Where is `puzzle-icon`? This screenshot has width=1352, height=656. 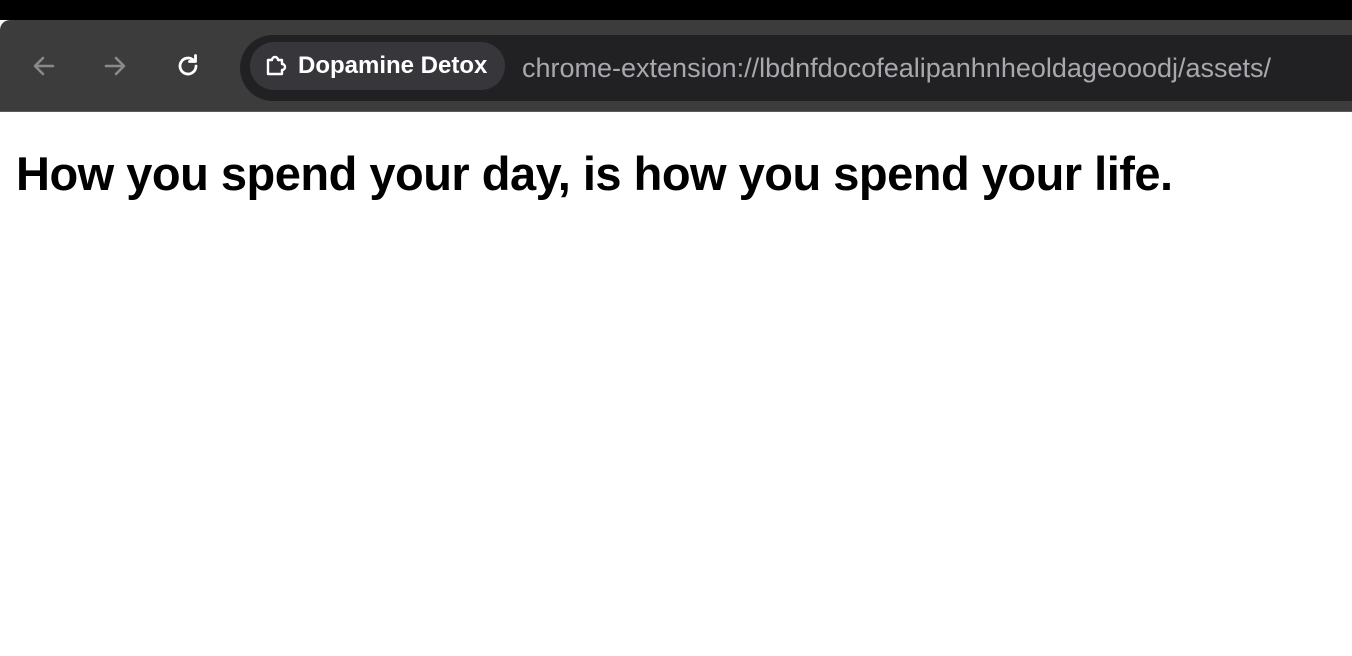 puzzle-icon is located at coordinates (276, 66).